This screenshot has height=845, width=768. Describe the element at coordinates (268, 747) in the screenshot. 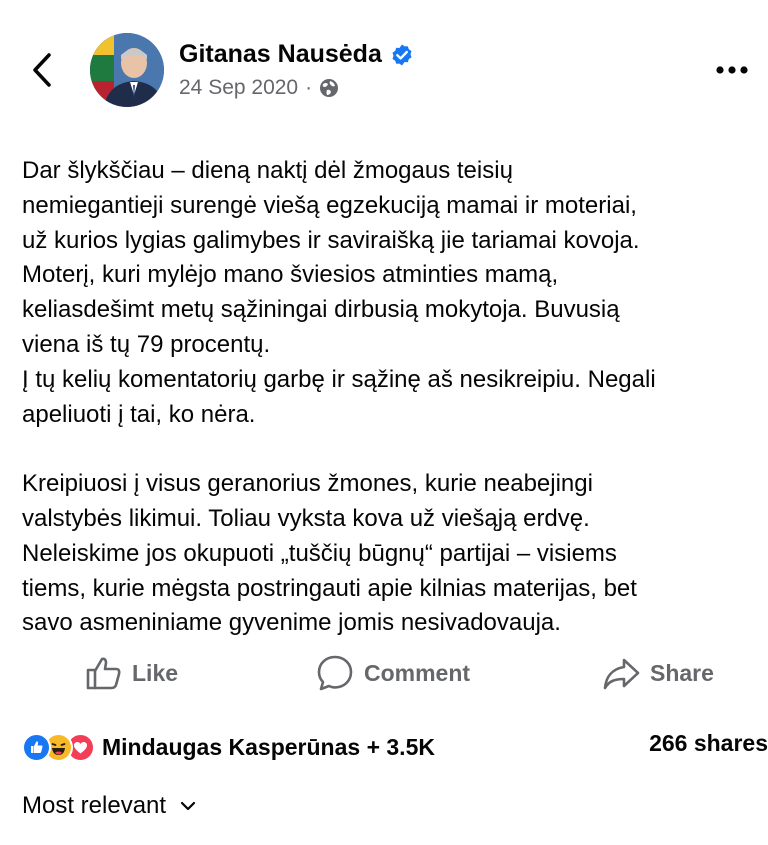

I see `reactions-summary: Mindaugas Kasperūnas + 3.5K` at that location.